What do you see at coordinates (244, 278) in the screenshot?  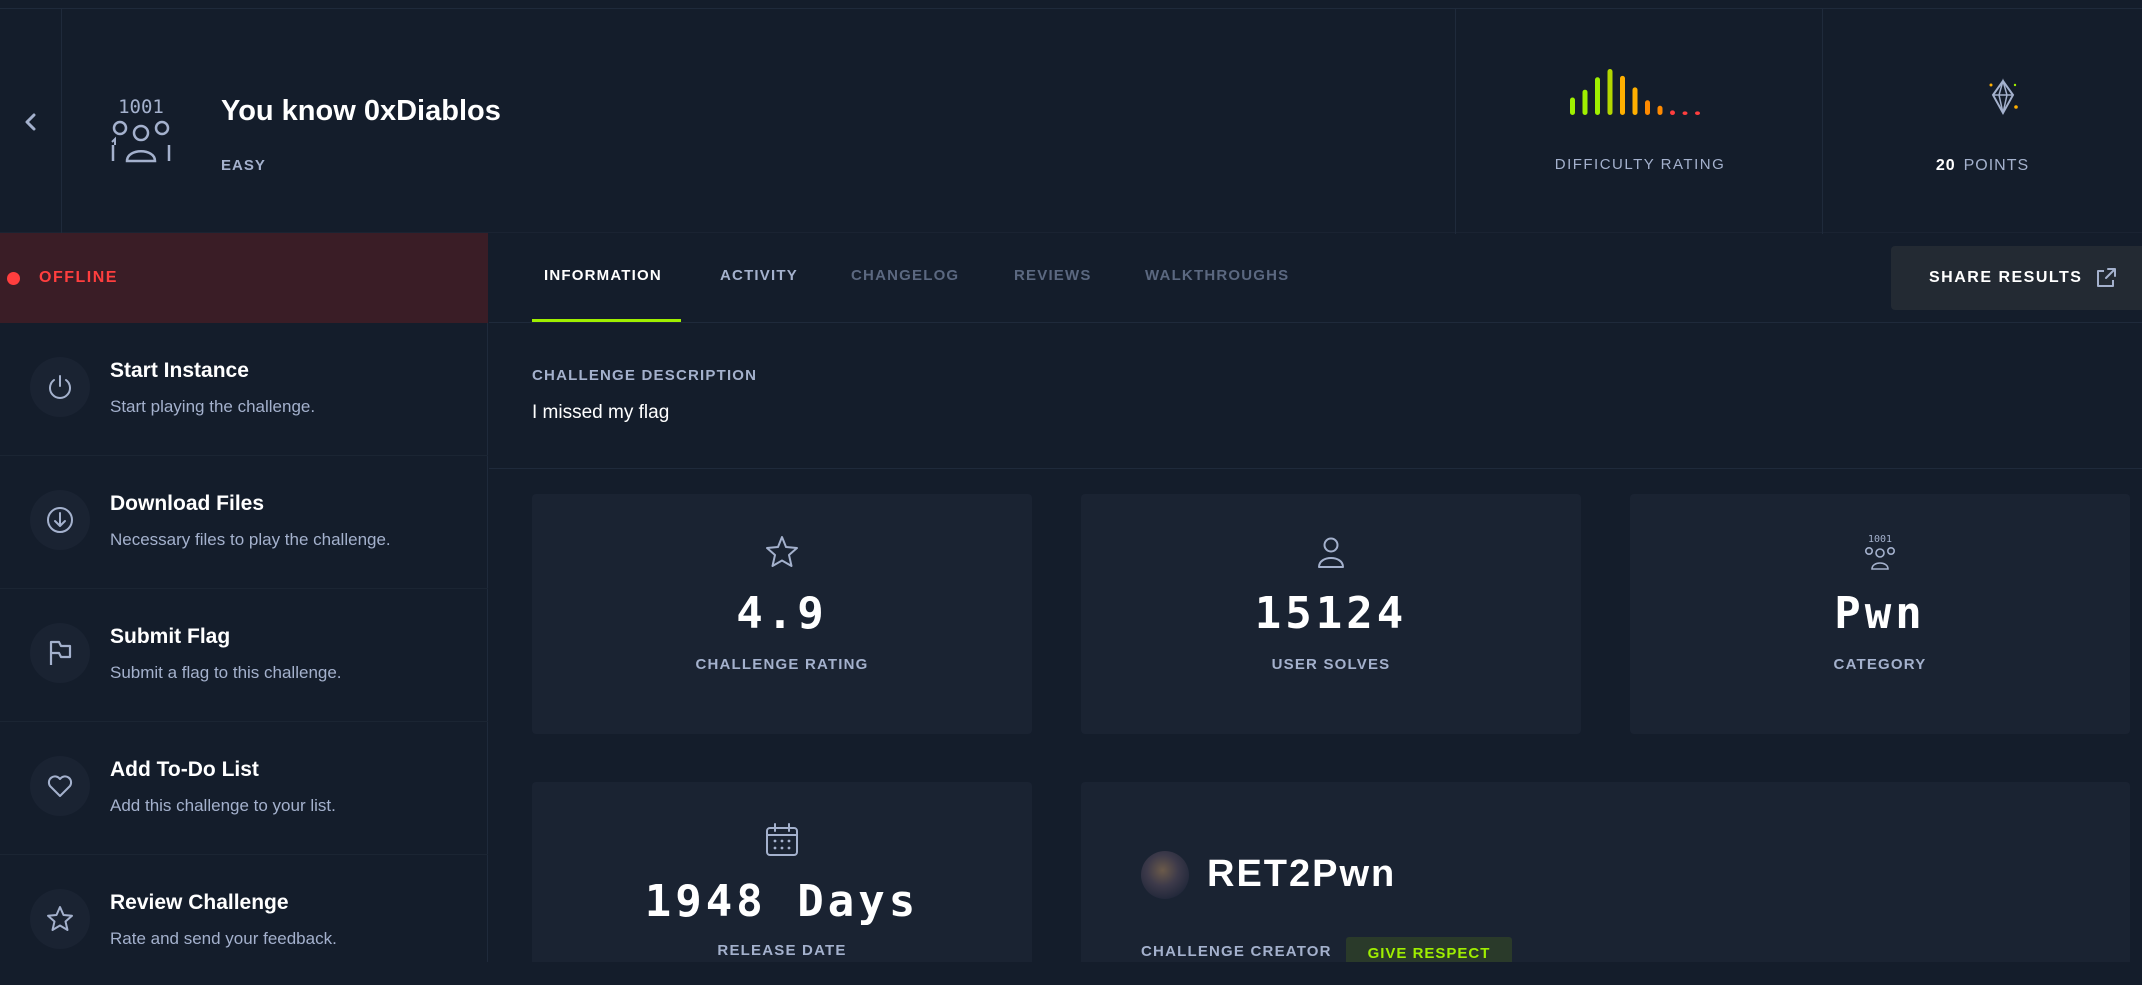 I see `instance-status: OFFLINE` at bounding box center [244, 278].